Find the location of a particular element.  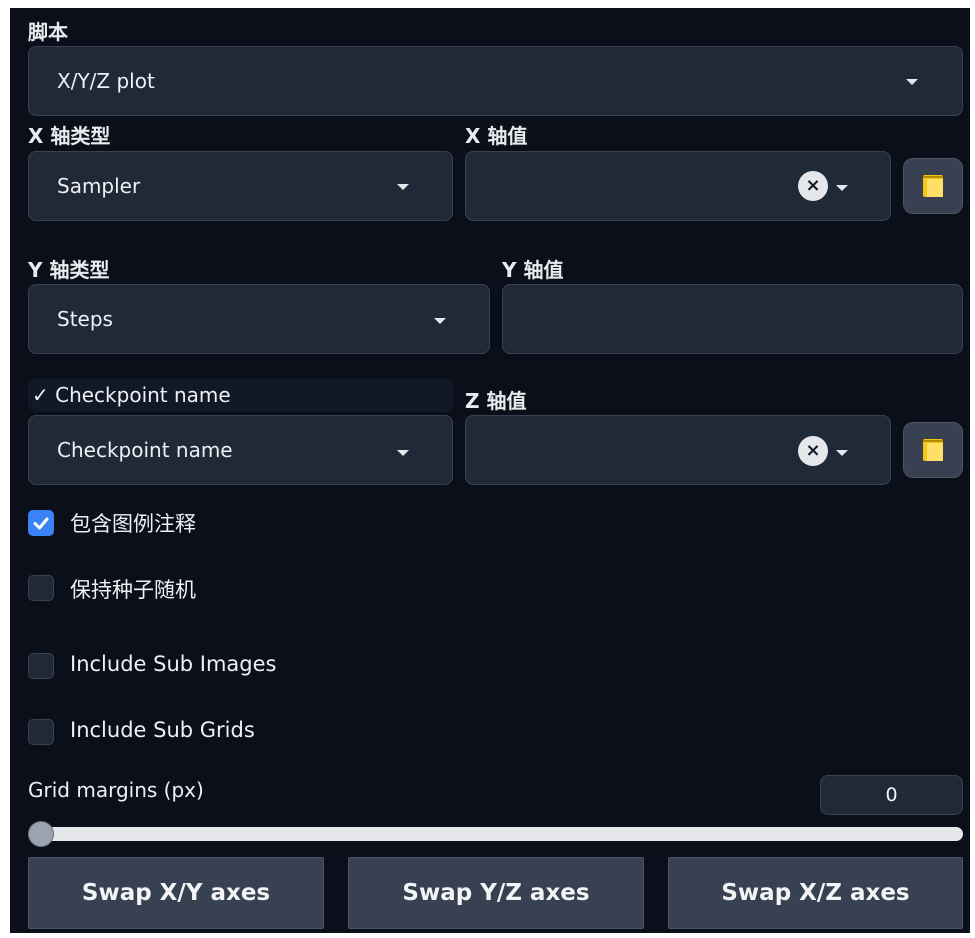

z-axis-type-value: Checkpoint name is located at coordinates (145, 450).